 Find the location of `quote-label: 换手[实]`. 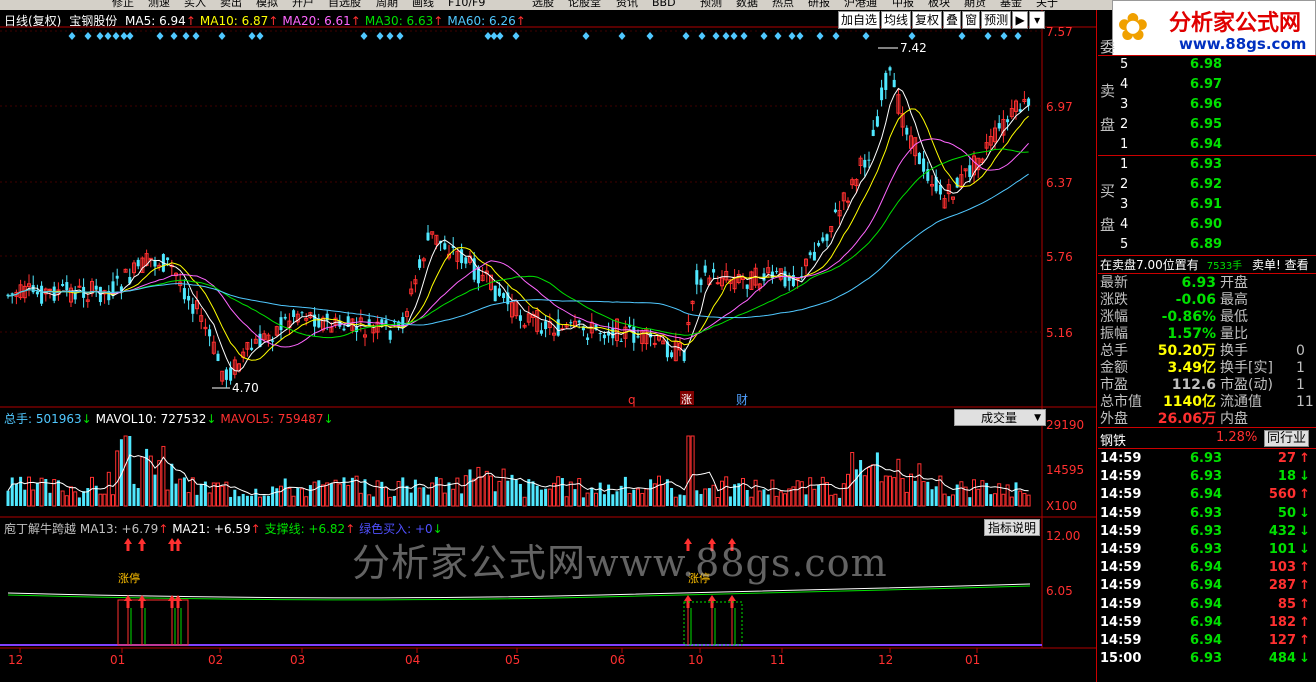

quote-label: 换手[实] is located at coordinates (1246, 368).